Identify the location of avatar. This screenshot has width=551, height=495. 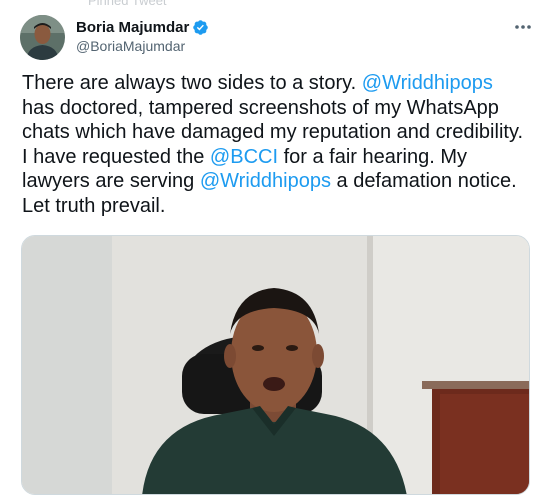
(42, 37).